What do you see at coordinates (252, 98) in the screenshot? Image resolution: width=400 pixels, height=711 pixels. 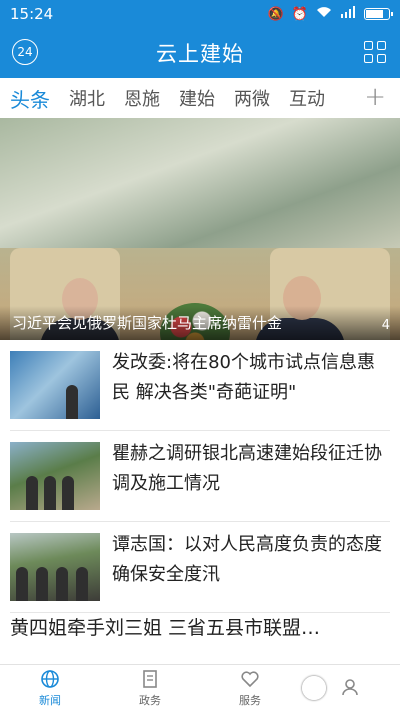 I see `tab-4: 两微` at bounding box center [252, 98].